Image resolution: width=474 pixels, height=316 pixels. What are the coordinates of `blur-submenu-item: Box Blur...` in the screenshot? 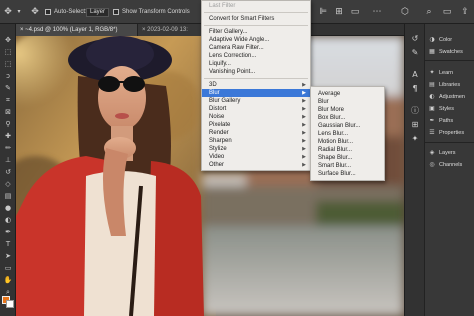 It's located at (347, 118).